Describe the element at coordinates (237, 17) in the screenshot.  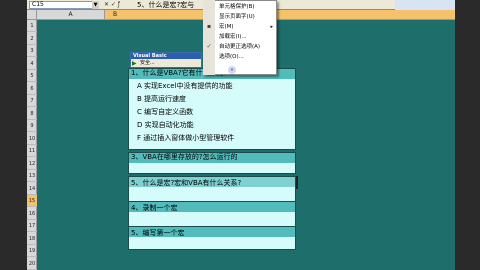
I see `menu-item-label: 显示页面字(U)` at that location.